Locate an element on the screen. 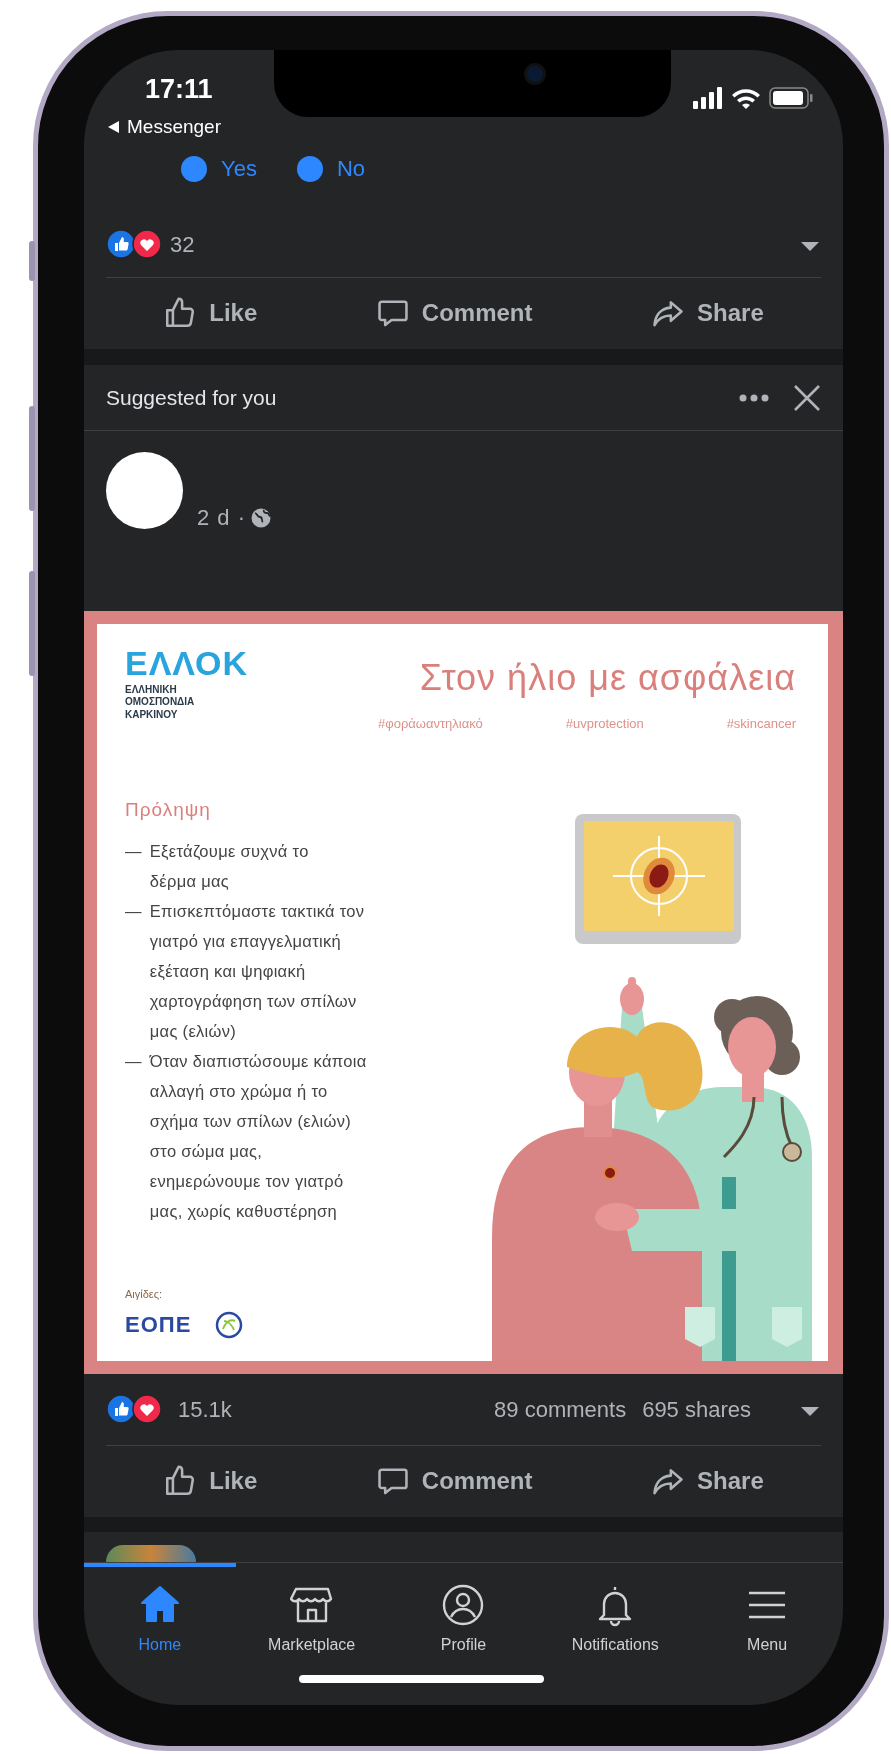 The width and height of the screenshot is (891, 1754). bullet-text: Εξετάζουμε συχνά το δέρμα μας is located at coordinates (229, 867).